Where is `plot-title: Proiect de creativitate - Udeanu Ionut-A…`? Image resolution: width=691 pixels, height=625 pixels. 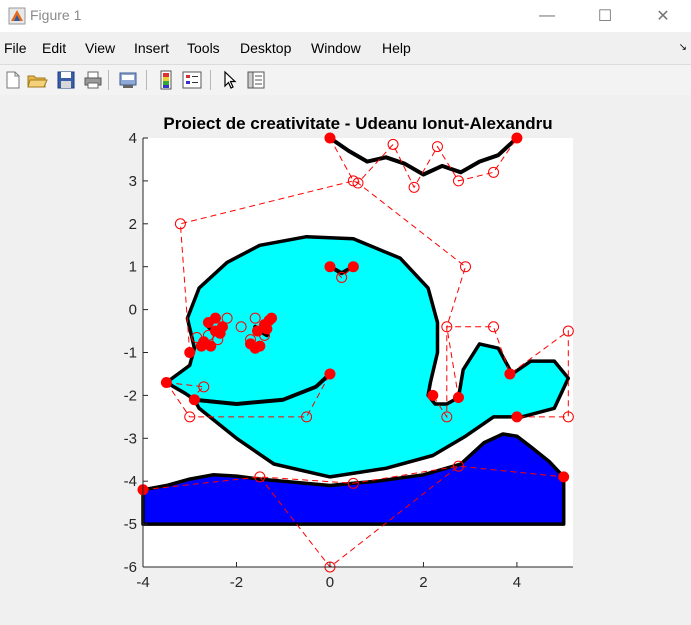
plot-title: Proiect de creativitate - Udeanu Ionut-A… is located at coordinates (357, 123).